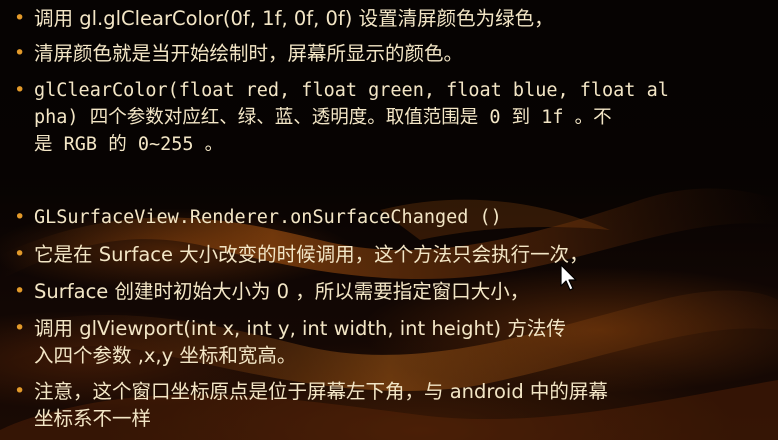  I want to click on list-item-line: 它是在 Surface 大小改变的时候调用，这个方法只会执行一次，, so click(311, 254).